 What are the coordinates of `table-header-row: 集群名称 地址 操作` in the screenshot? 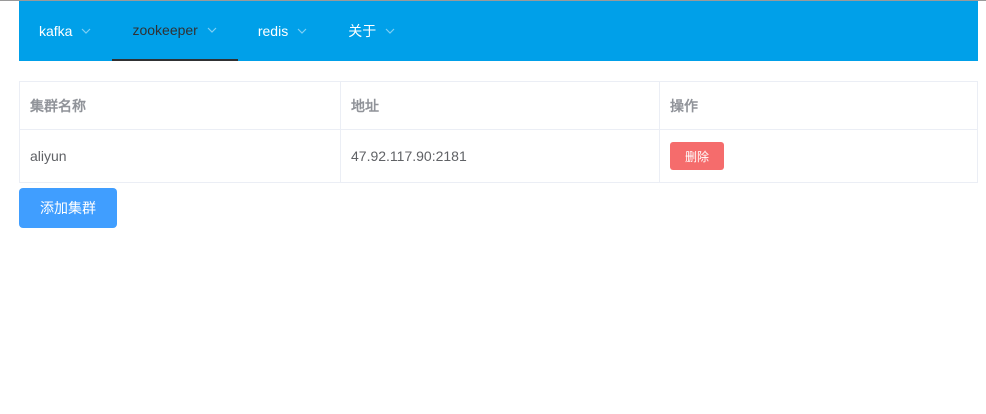 It's located at (498, 106).